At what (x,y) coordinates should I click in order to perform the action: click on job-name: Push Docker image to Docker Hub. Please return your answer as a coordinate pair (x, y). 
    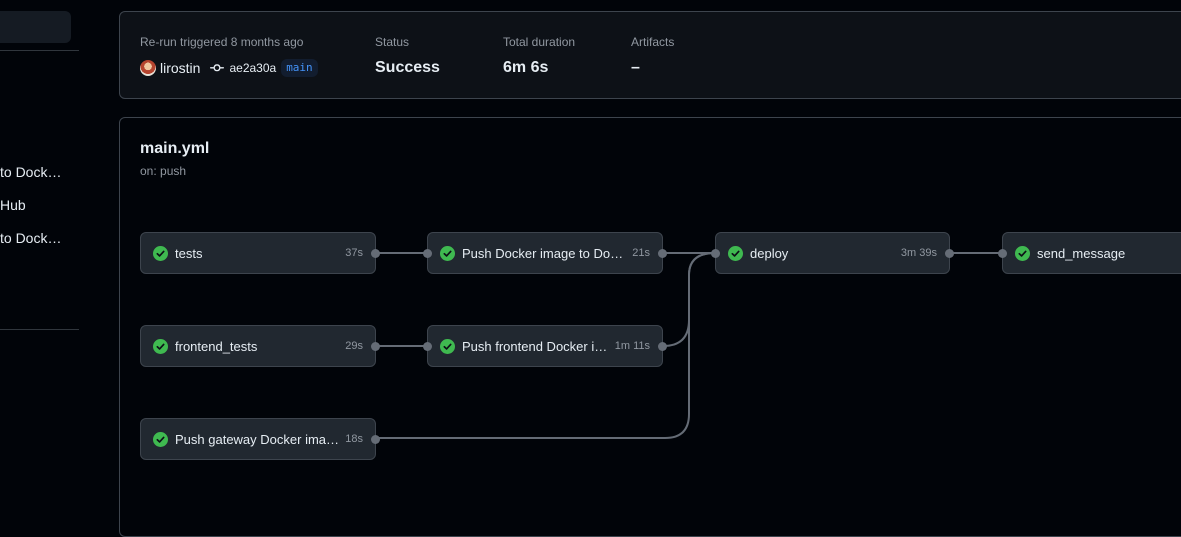
    Looking at the image, I should click on (544, 253).